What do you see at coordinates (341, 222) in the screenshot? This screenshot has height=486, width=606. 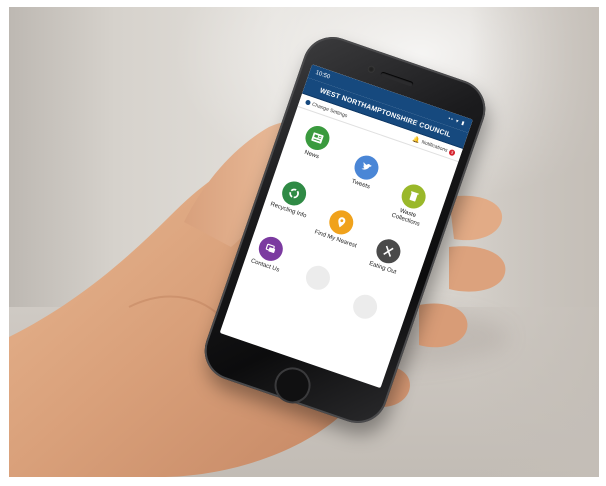 I see `location-pin-icon` at bounding box center [341, 222].